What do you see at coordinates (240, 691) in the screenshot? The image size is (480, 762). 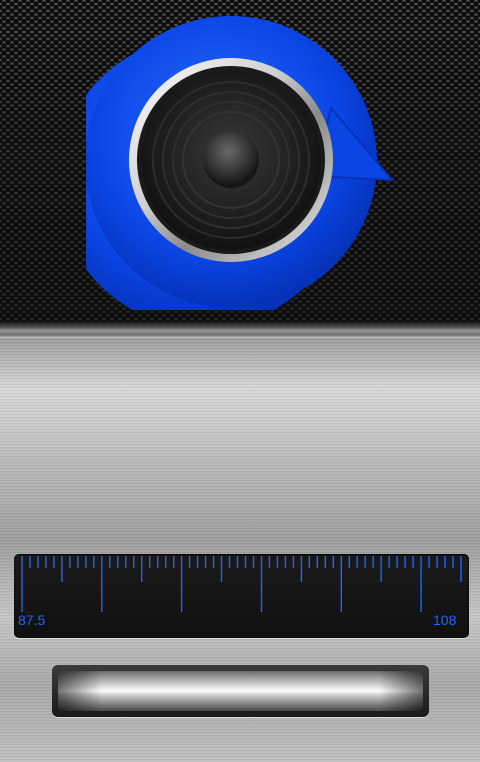 I see `tuning-slider` at bounding box center [240, 691].